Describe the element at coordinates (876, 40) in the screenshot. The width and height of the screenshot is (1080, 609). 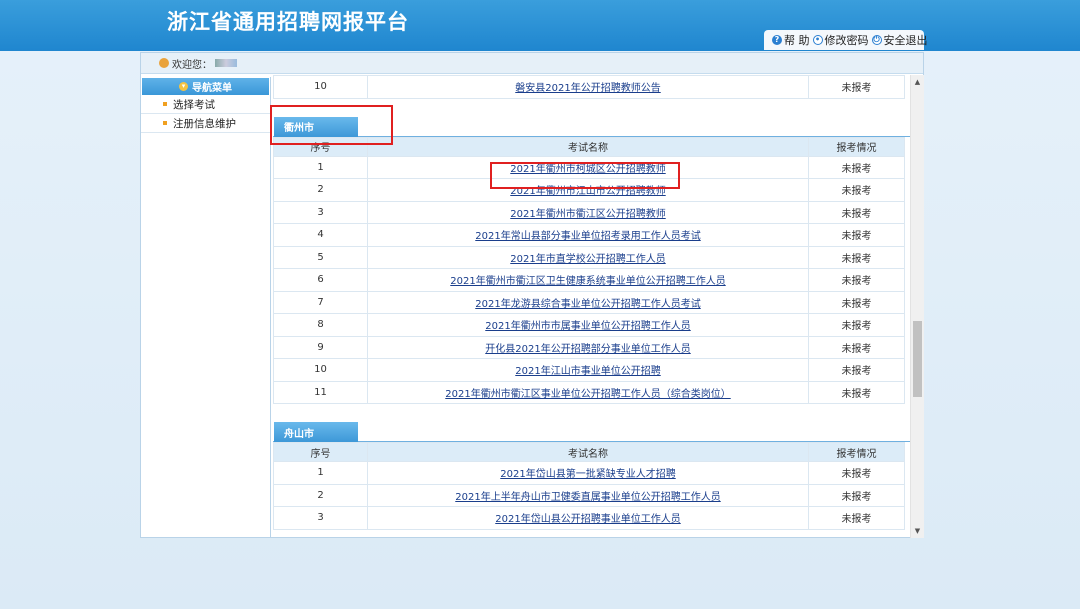
I see `power-icon: ⏻` at that location.